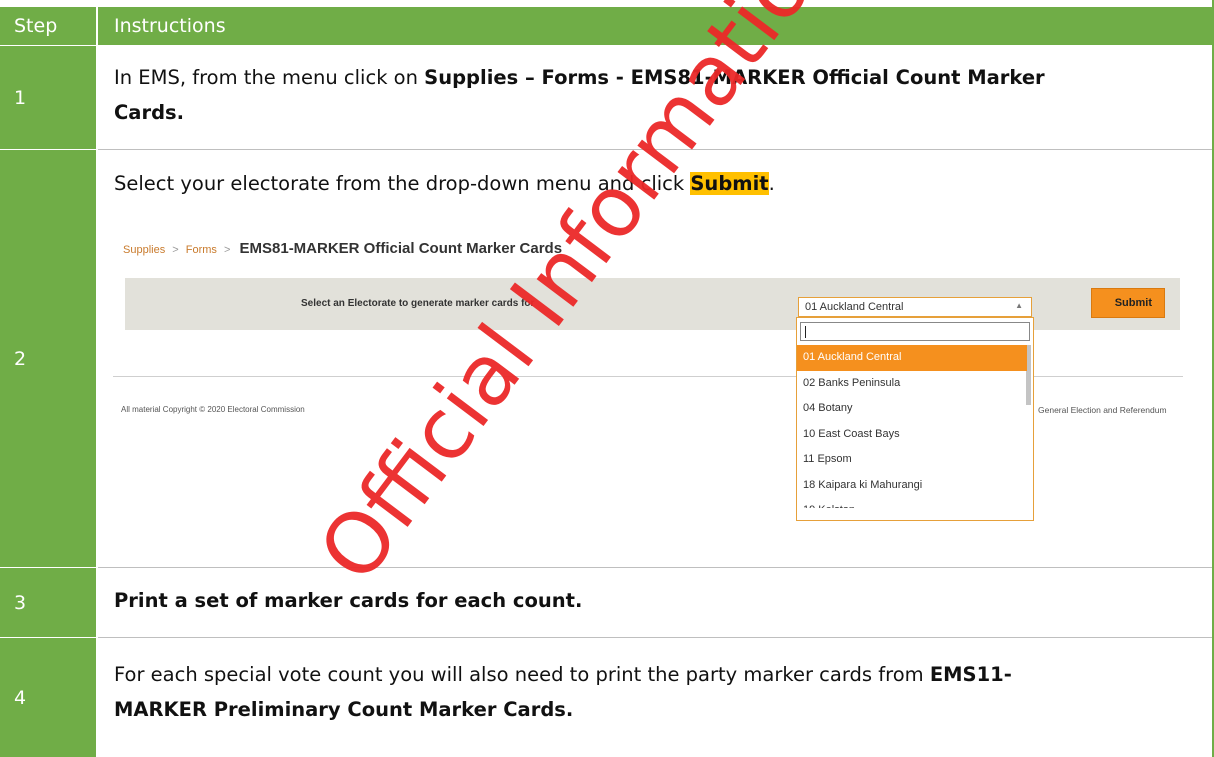  Describe the element at coordinates (1019, 305) in the screenshot. I see `chevron-up-icon: ▲` at that location.